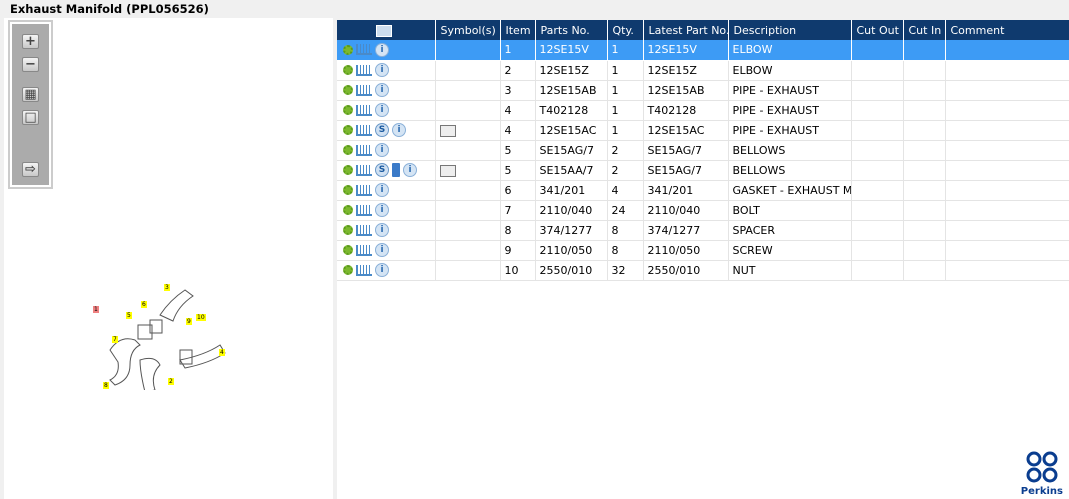  I want to click on exploded-diagram: 1 2 3 4 5 6 7 8 9 10, so click(155, 335).